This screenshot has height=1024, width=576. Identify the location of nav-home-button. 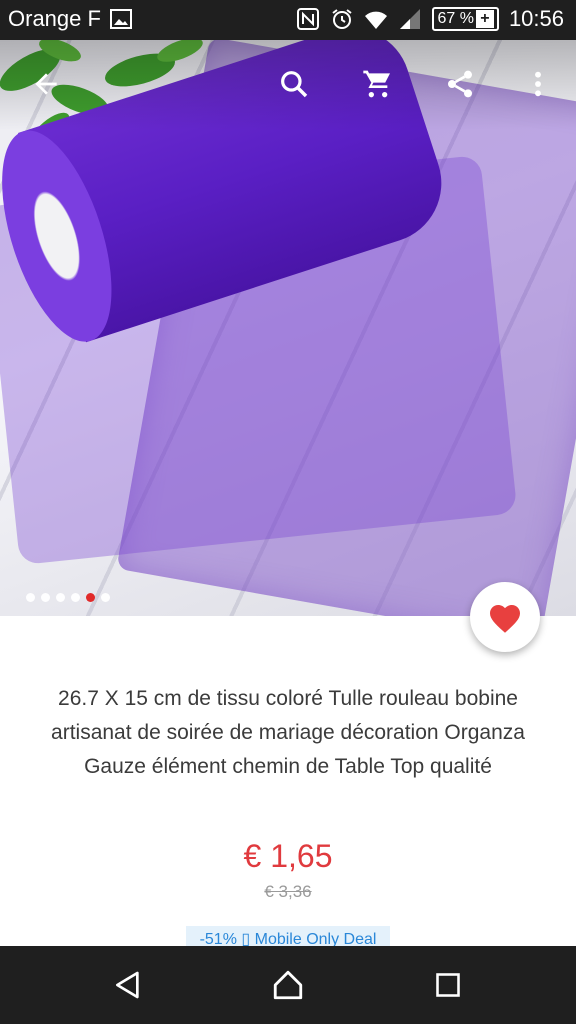
(288, 985).